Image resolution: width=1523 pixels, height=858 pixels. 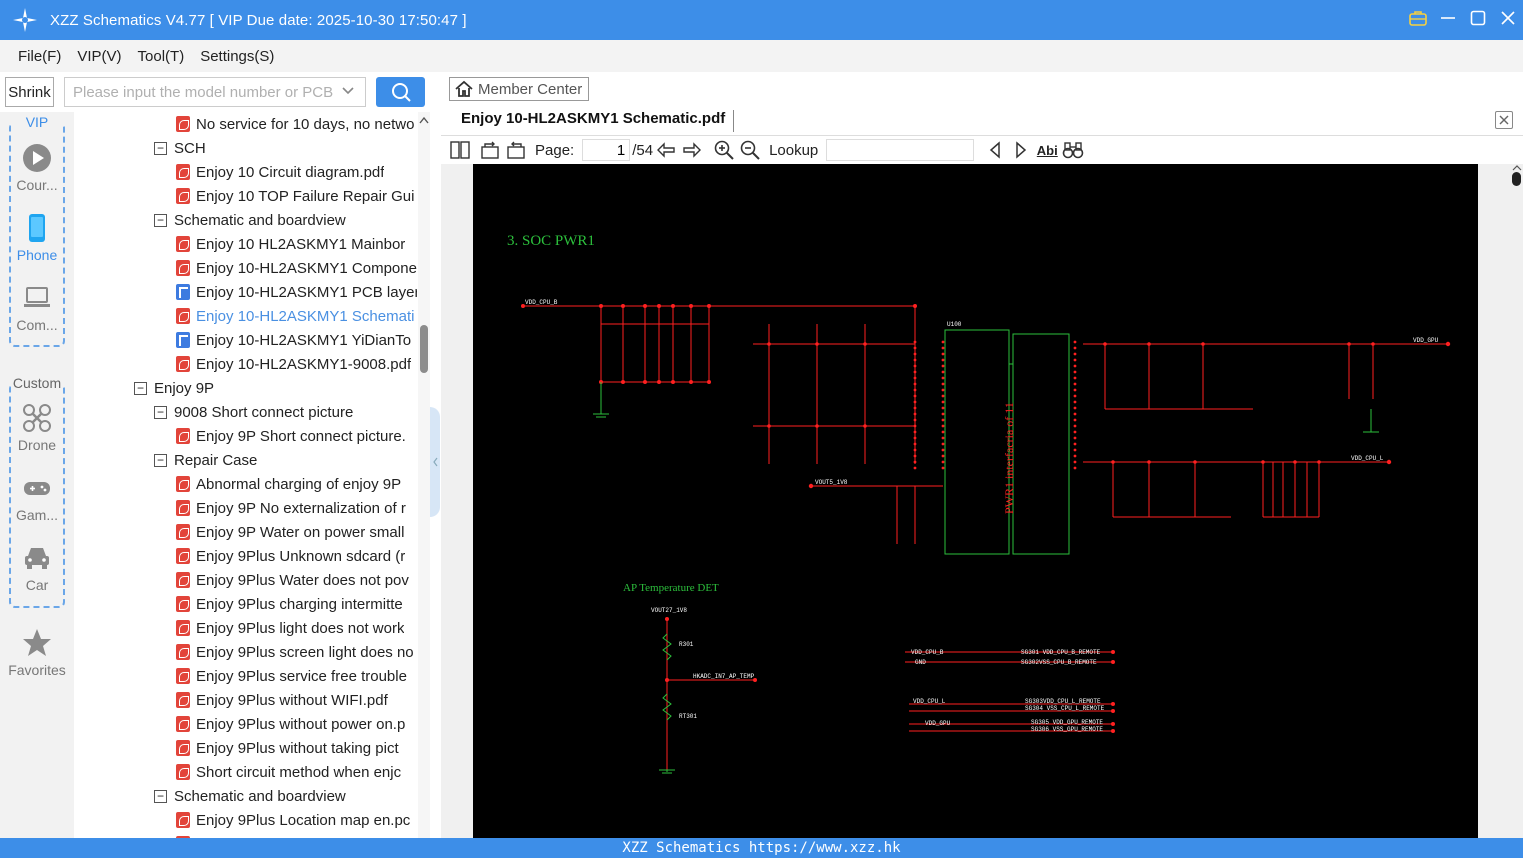 I want to click on tree-file: Enjoy 10-HL2ASKMY1 Schemati, so click(x=295, y=316).